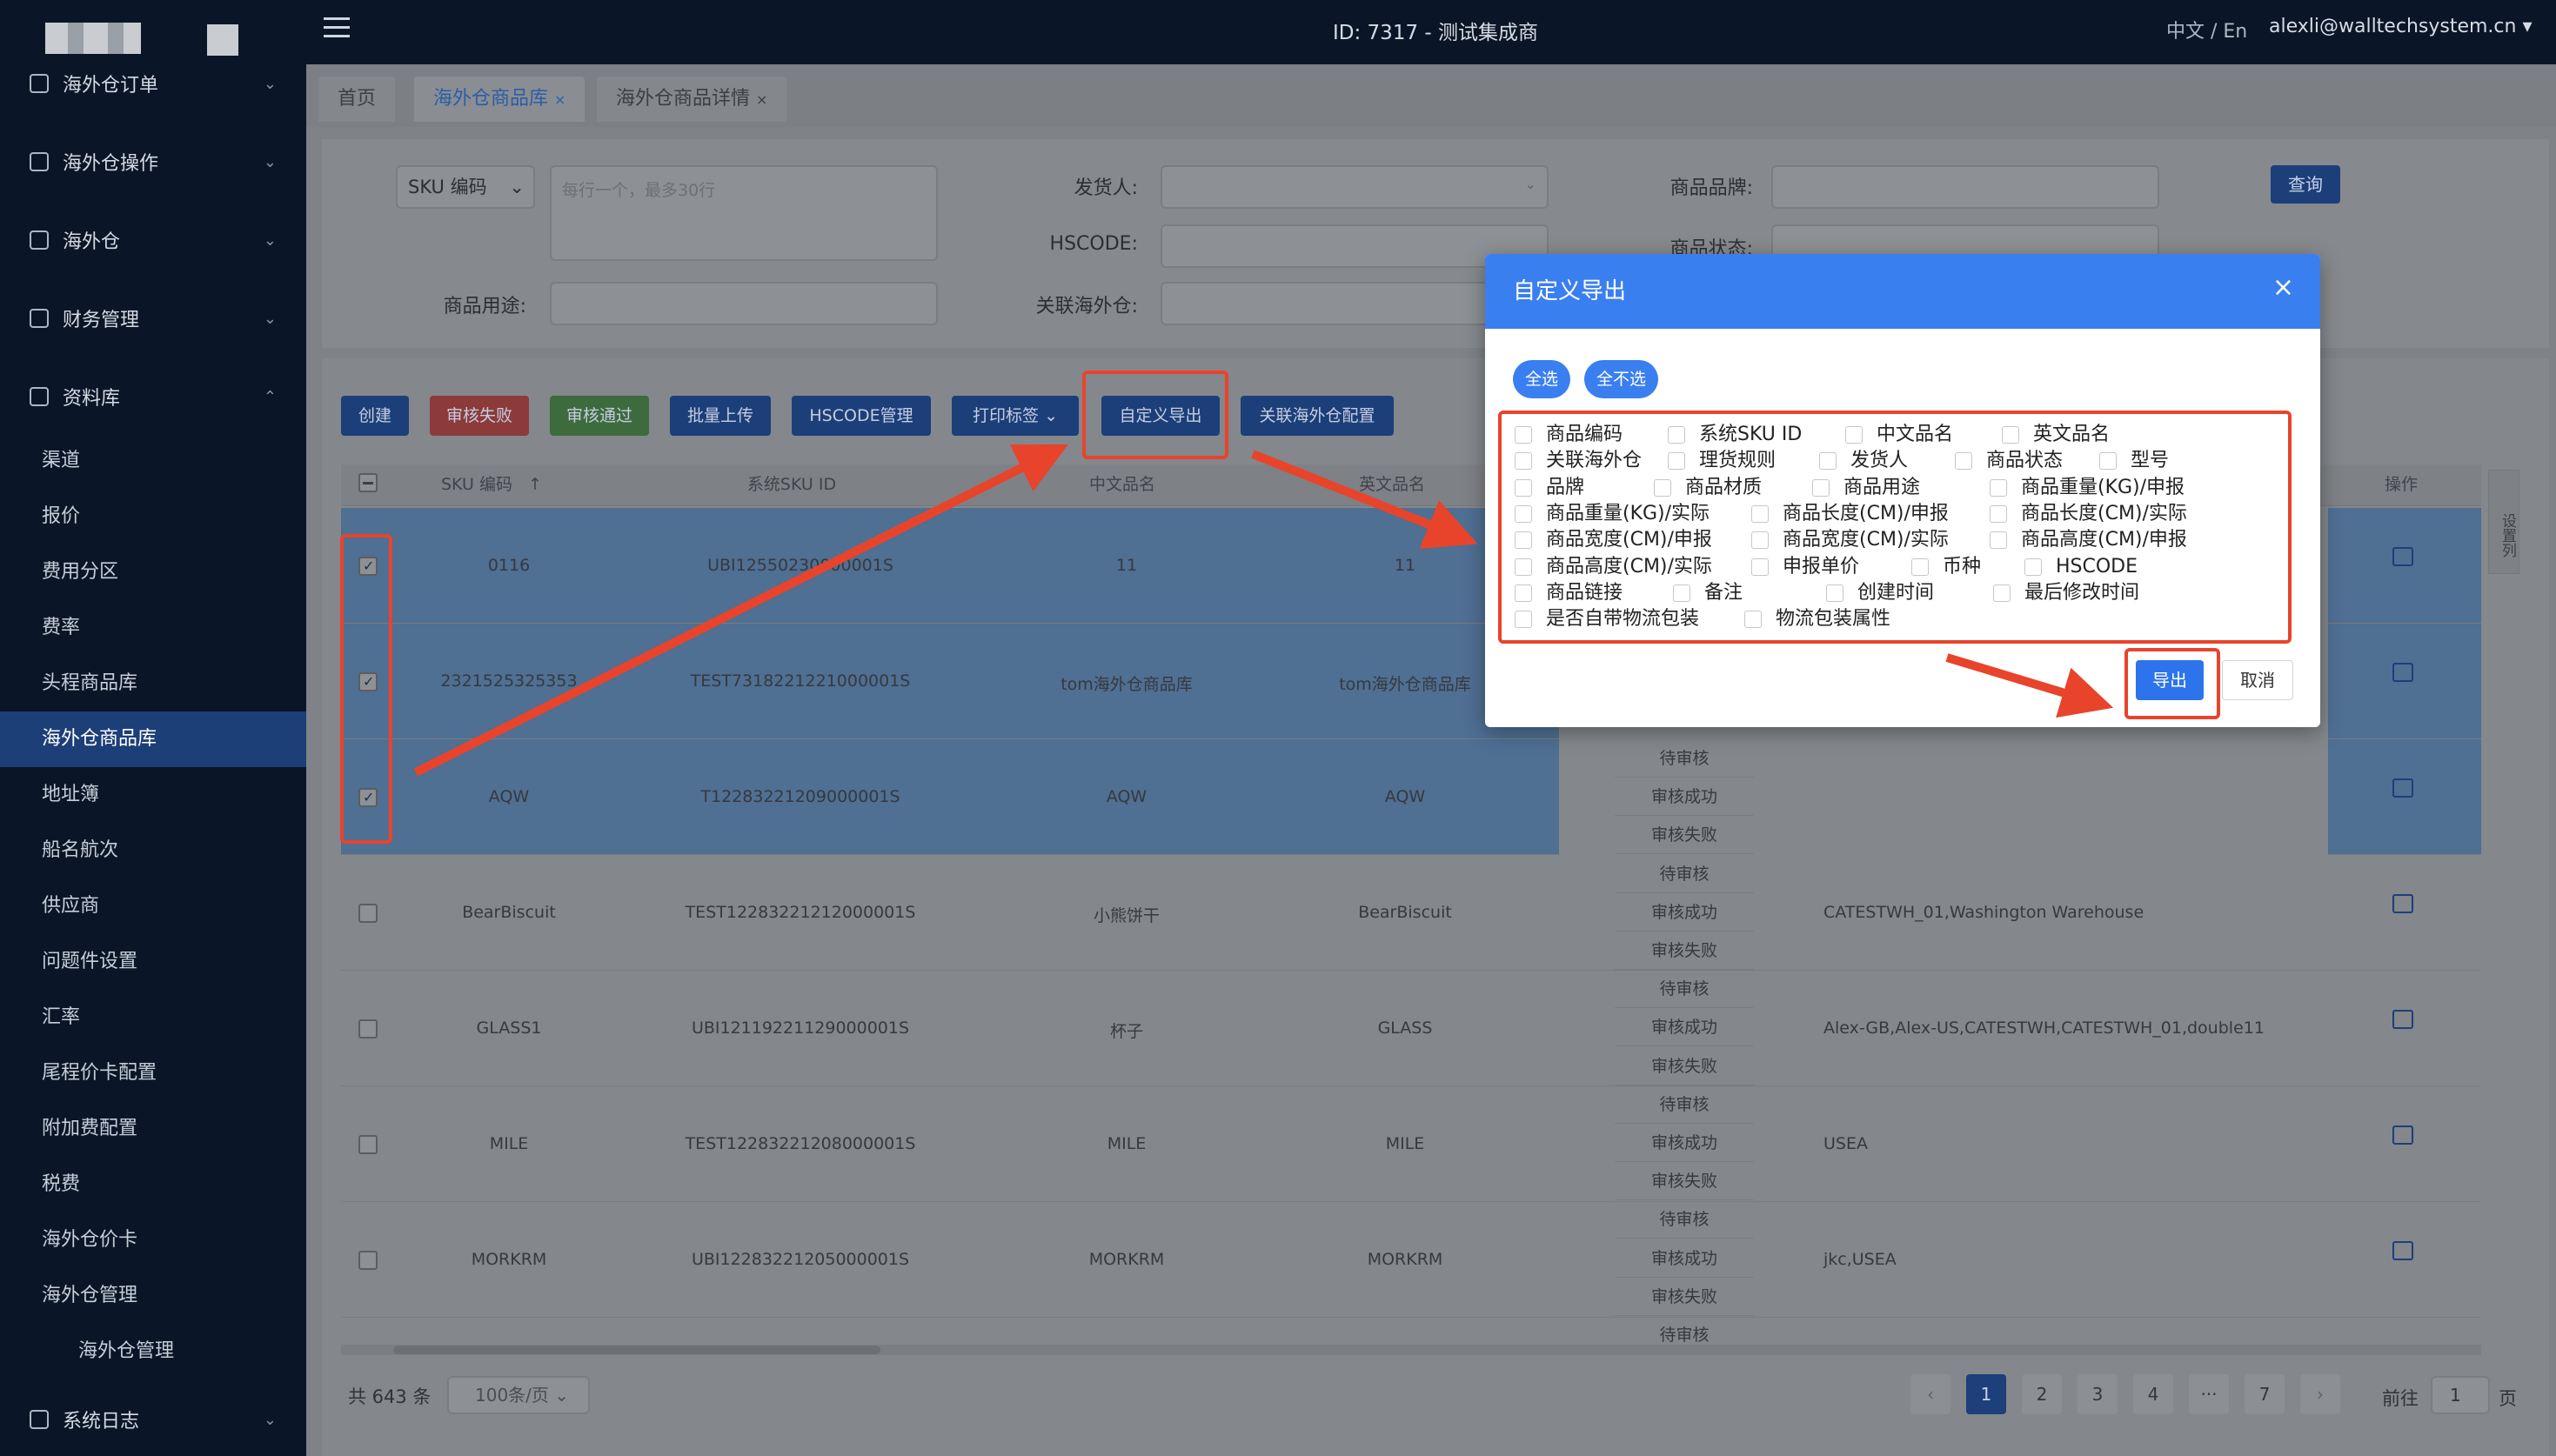 Image resolution: width=2556 pixels, height=1456 pixels. What do you see at coordinates (740, 610) in the screenshot?
I see `arrow-to-export-button` at bounding box center [740, 610].